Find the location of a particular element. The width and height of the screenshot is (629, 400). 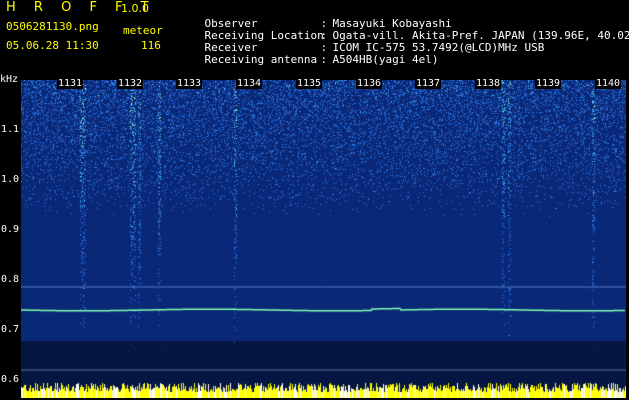

time-tick-label: 1140 is located at coordinates (608, 83).